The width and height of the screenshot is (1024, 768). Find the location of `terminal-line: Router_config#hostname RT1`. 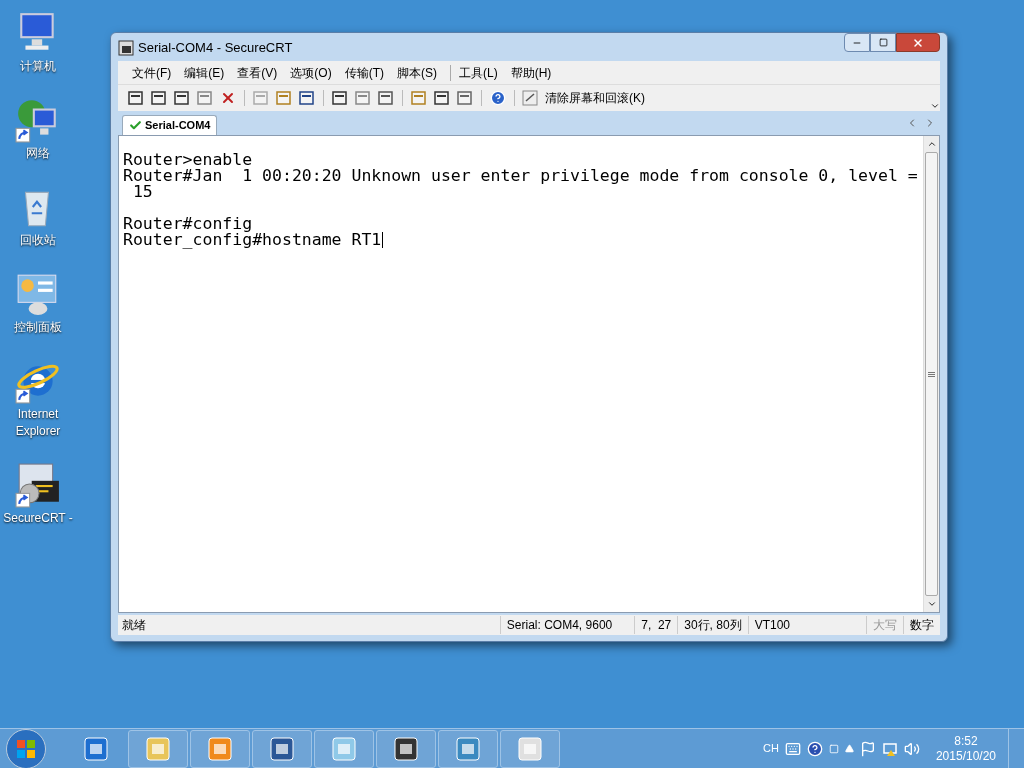

terminal-line: Router_config#hostname RT1 is located at coordinates (252, 240).